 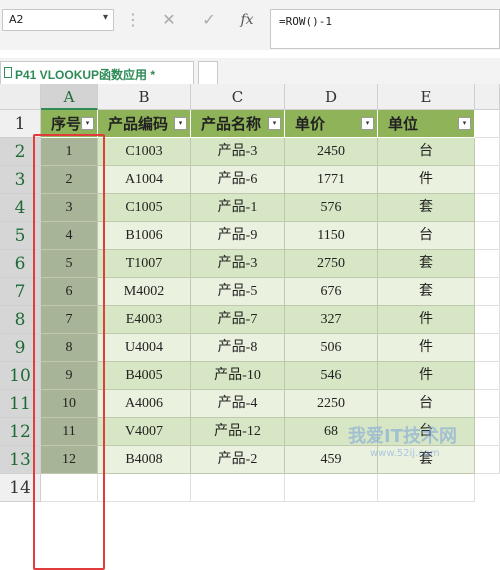 What do you see at coordinates (144, 236) in the screenshot?
I see `table-cell: B1006` at bounding box center [144, 236].